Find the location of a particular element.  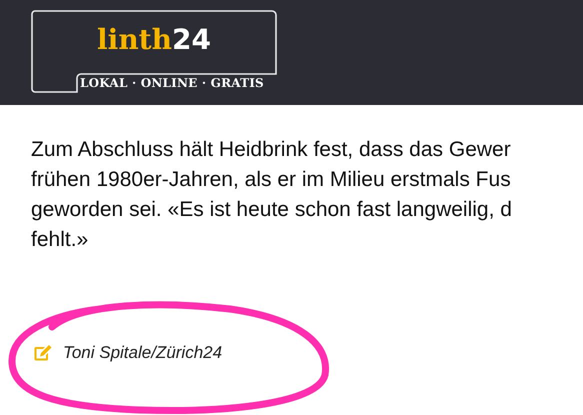

brand-name: linth24 is located at coordinates (154, 40).